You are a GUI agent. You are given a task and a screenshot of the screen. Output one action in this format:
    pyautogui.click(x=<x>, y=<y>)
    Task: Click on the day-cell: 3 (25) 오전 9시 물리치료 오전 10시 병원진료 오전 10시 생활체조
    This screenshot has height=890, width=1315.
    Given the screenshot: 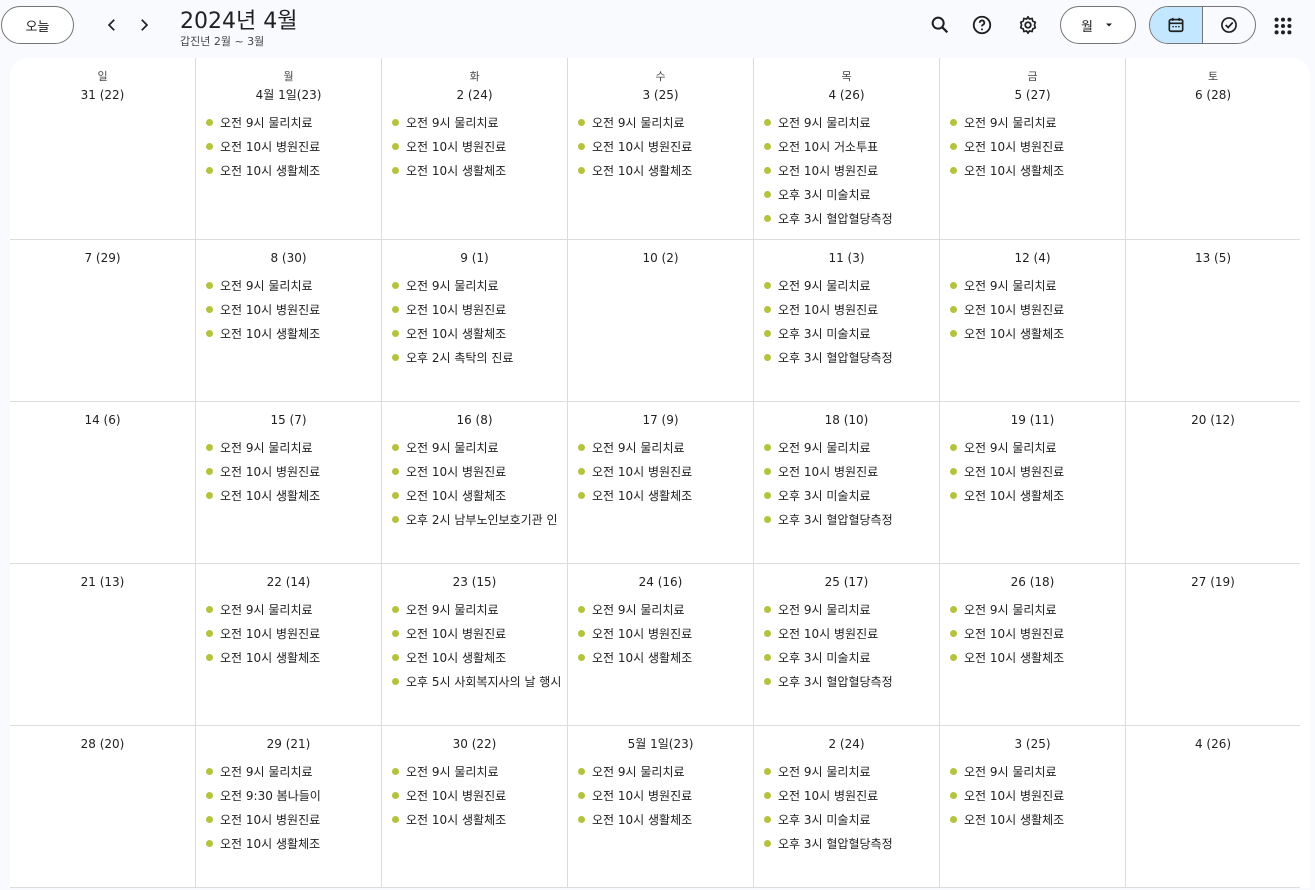 What is the action you would take?
    pyautogui.click(x=1033, y=807)
    